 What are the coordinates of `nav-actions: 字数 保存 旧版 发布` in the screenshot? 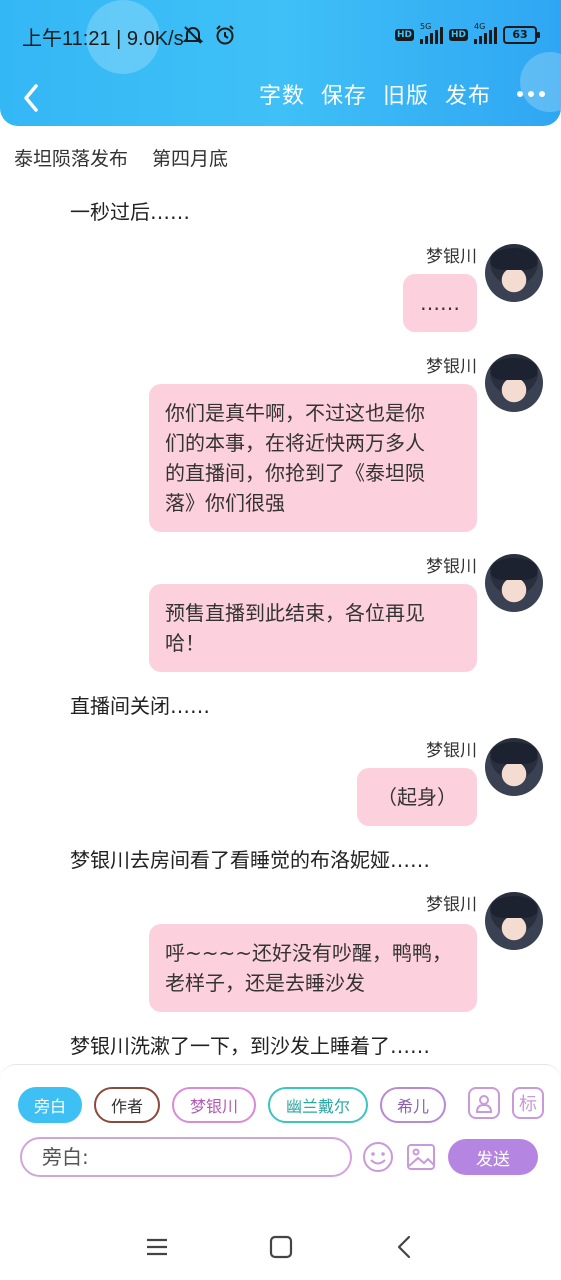 It's located at (402, 94).